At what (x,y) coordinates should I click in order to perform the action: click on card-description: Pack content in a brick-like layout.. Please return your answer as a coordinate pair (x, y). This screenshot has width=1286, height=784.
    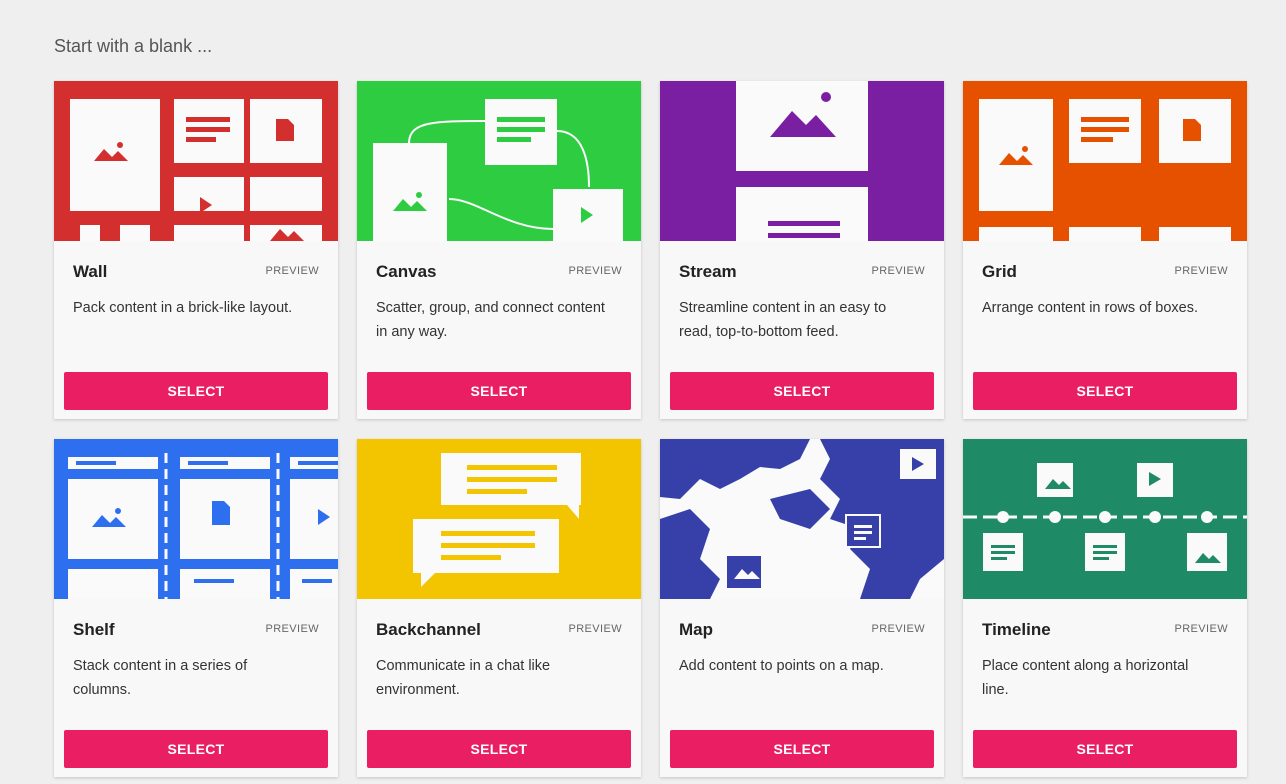
    Looking at the image, I should click on (183, 308).